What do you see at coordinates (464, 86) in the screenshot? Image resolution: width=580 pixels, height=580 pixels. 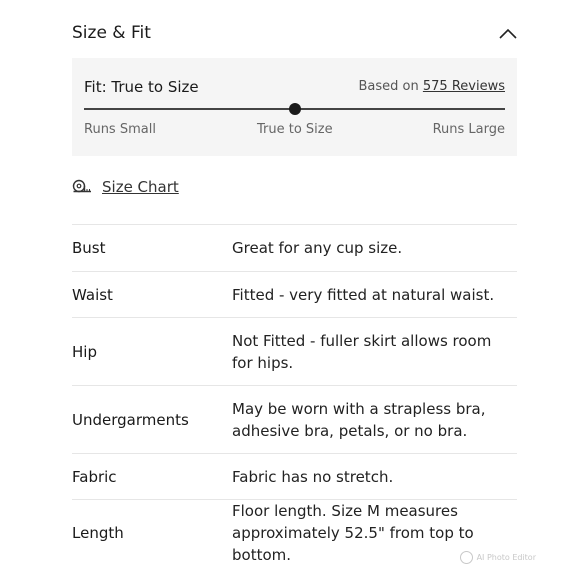 I see `reviews-link: 575 Reviews` at bounding box center [464, 86].